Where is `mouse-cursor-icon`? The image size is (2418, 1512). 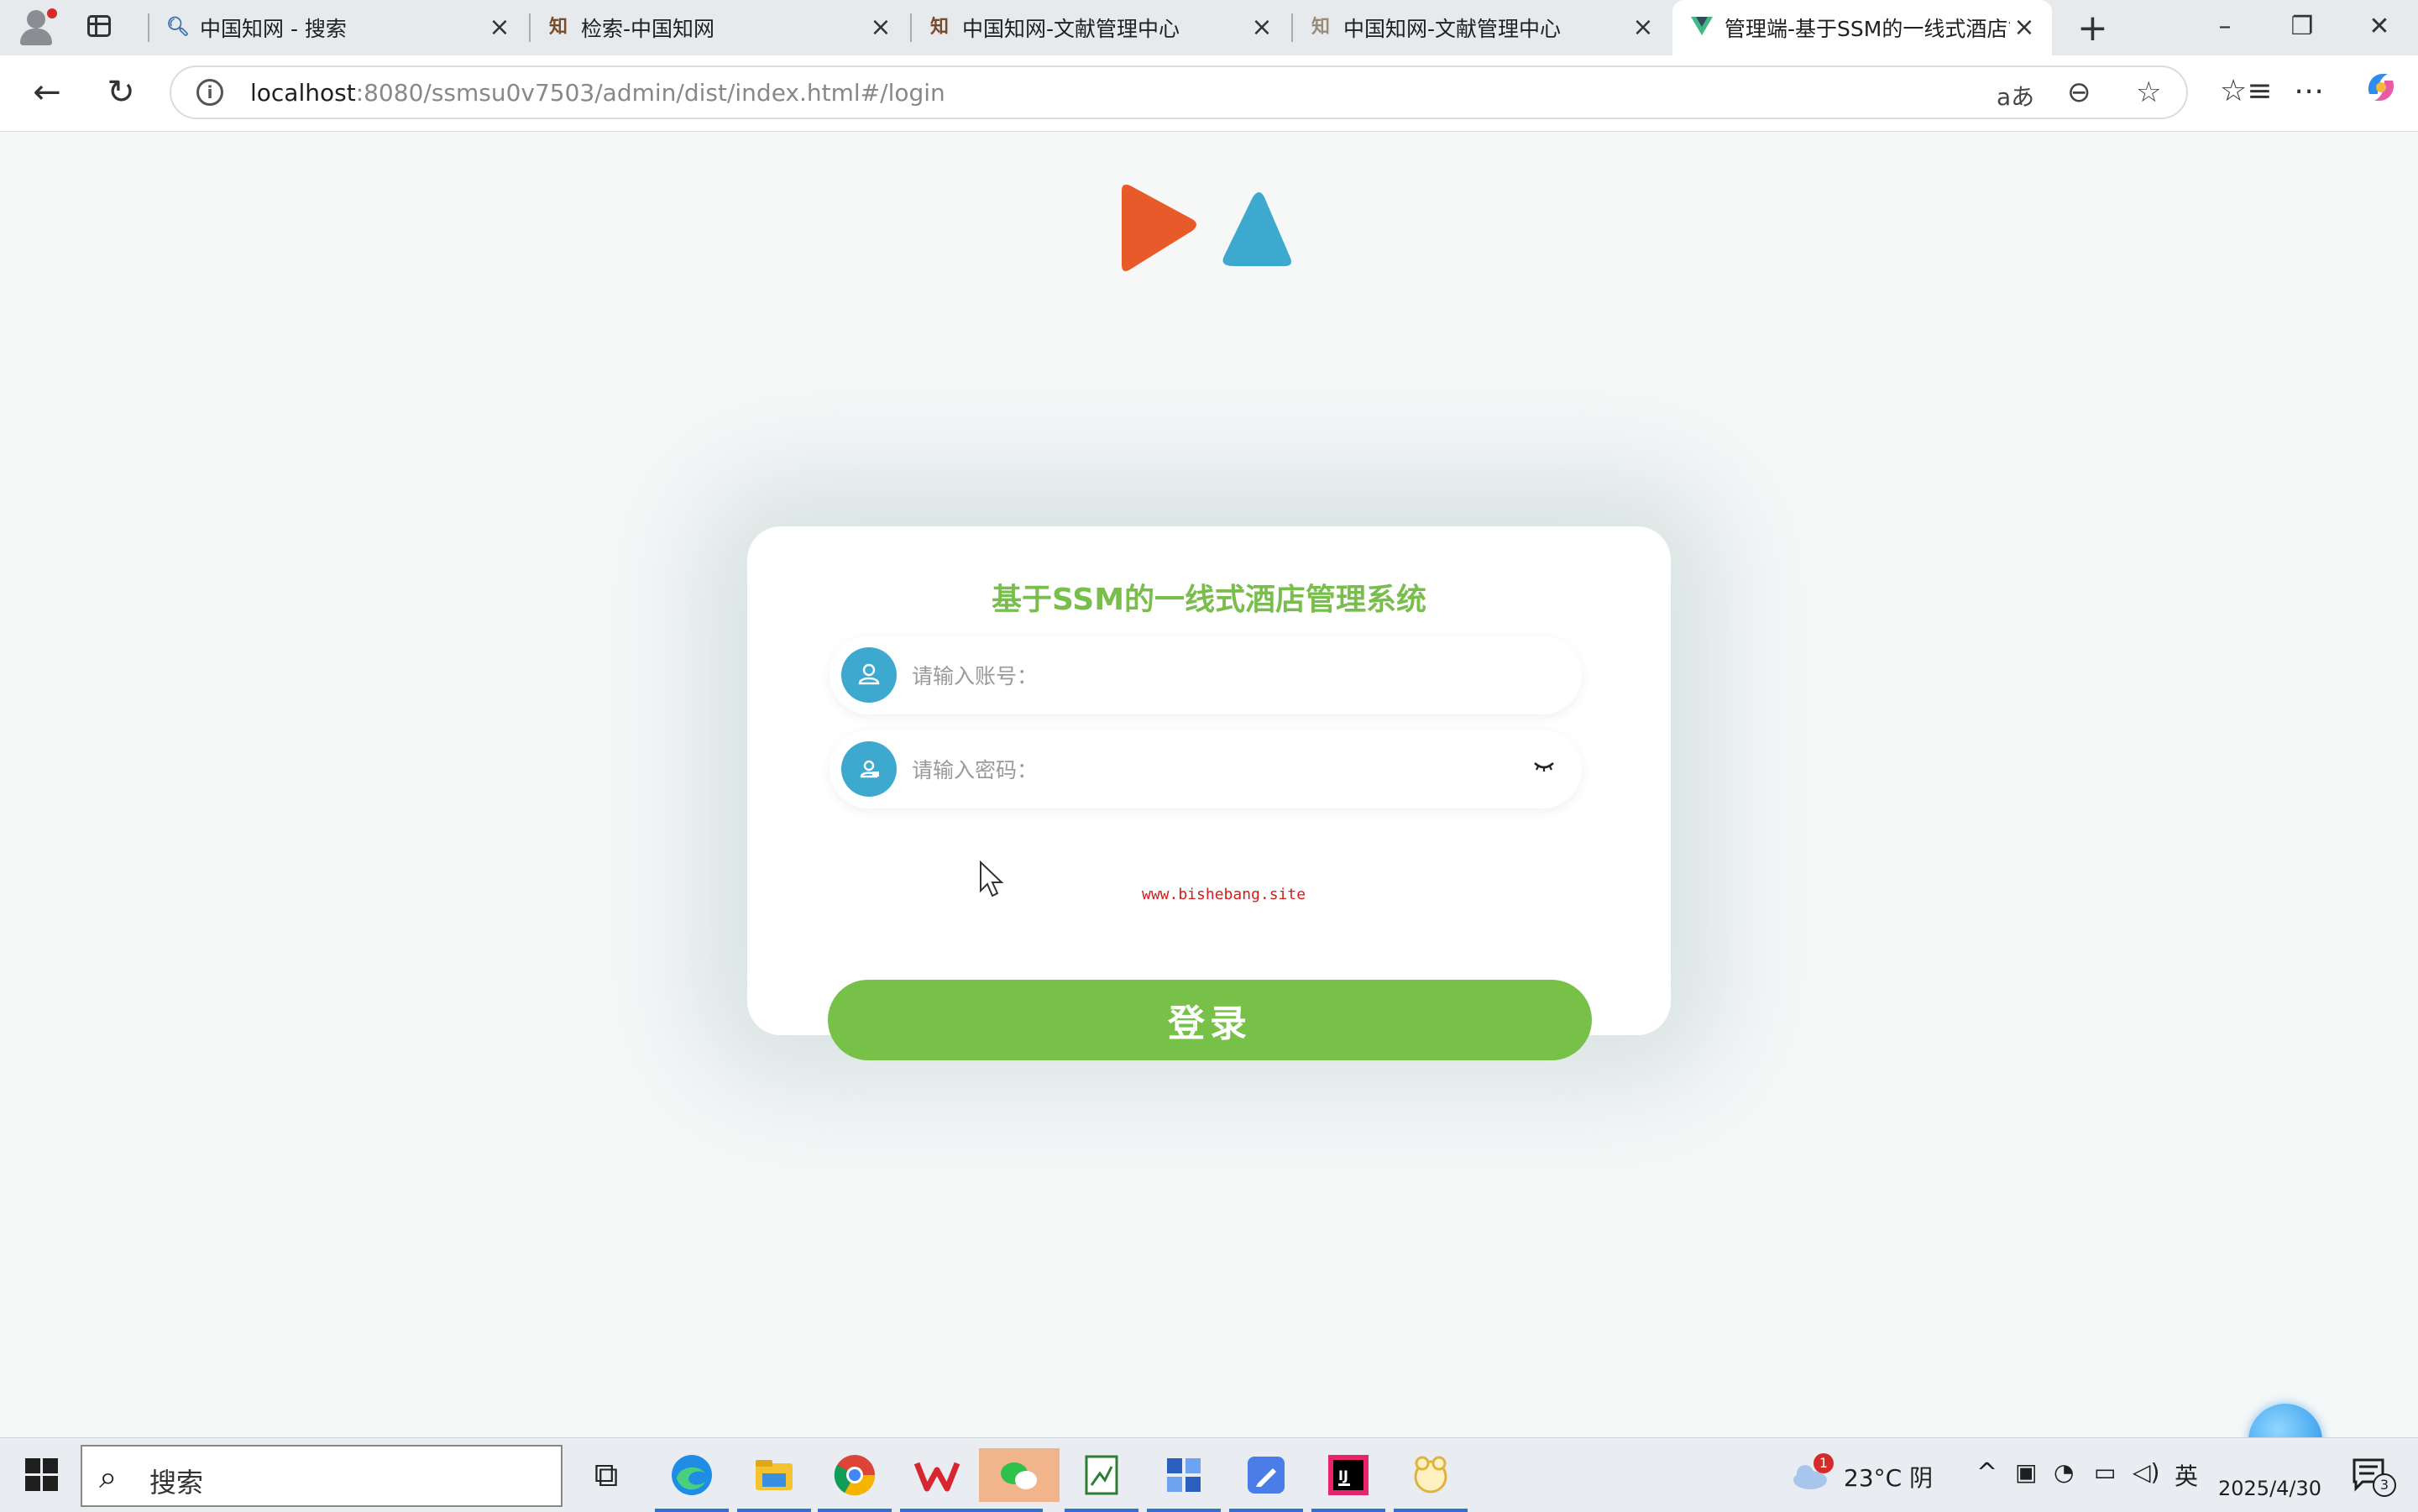
mouse-cursor-icon is located at coordinates (992, 879).